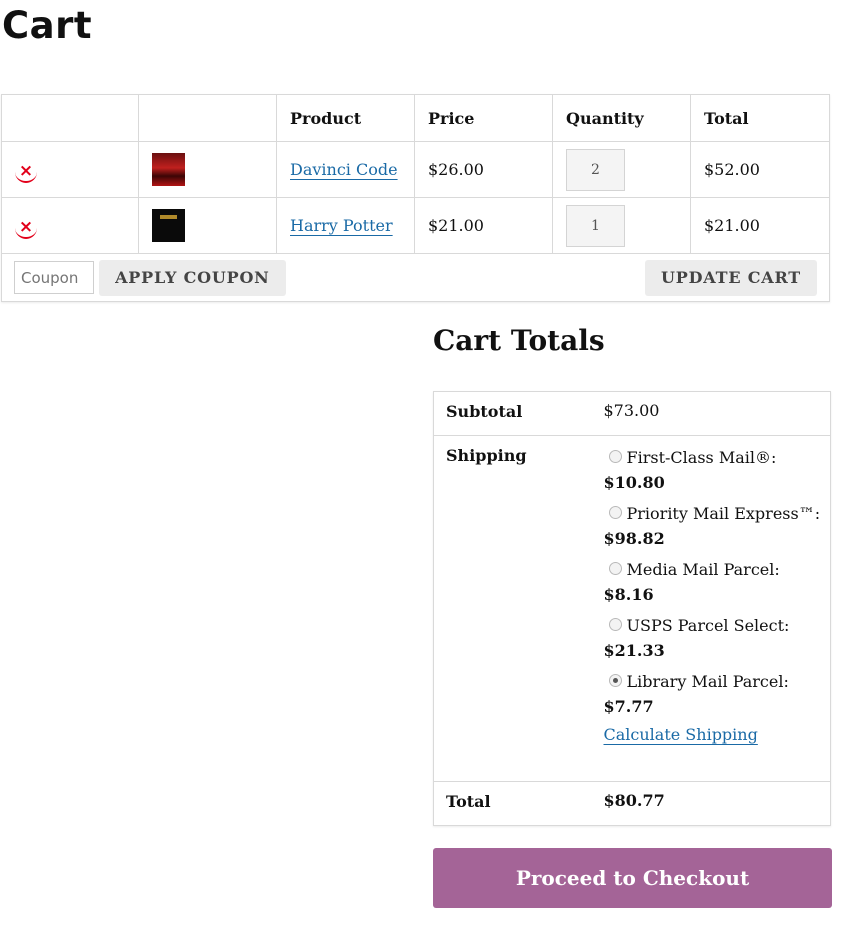  Describe the element at coordinates (634, 538) in the screenshot. I see `shipping-option-cost: $98.82` at that location.